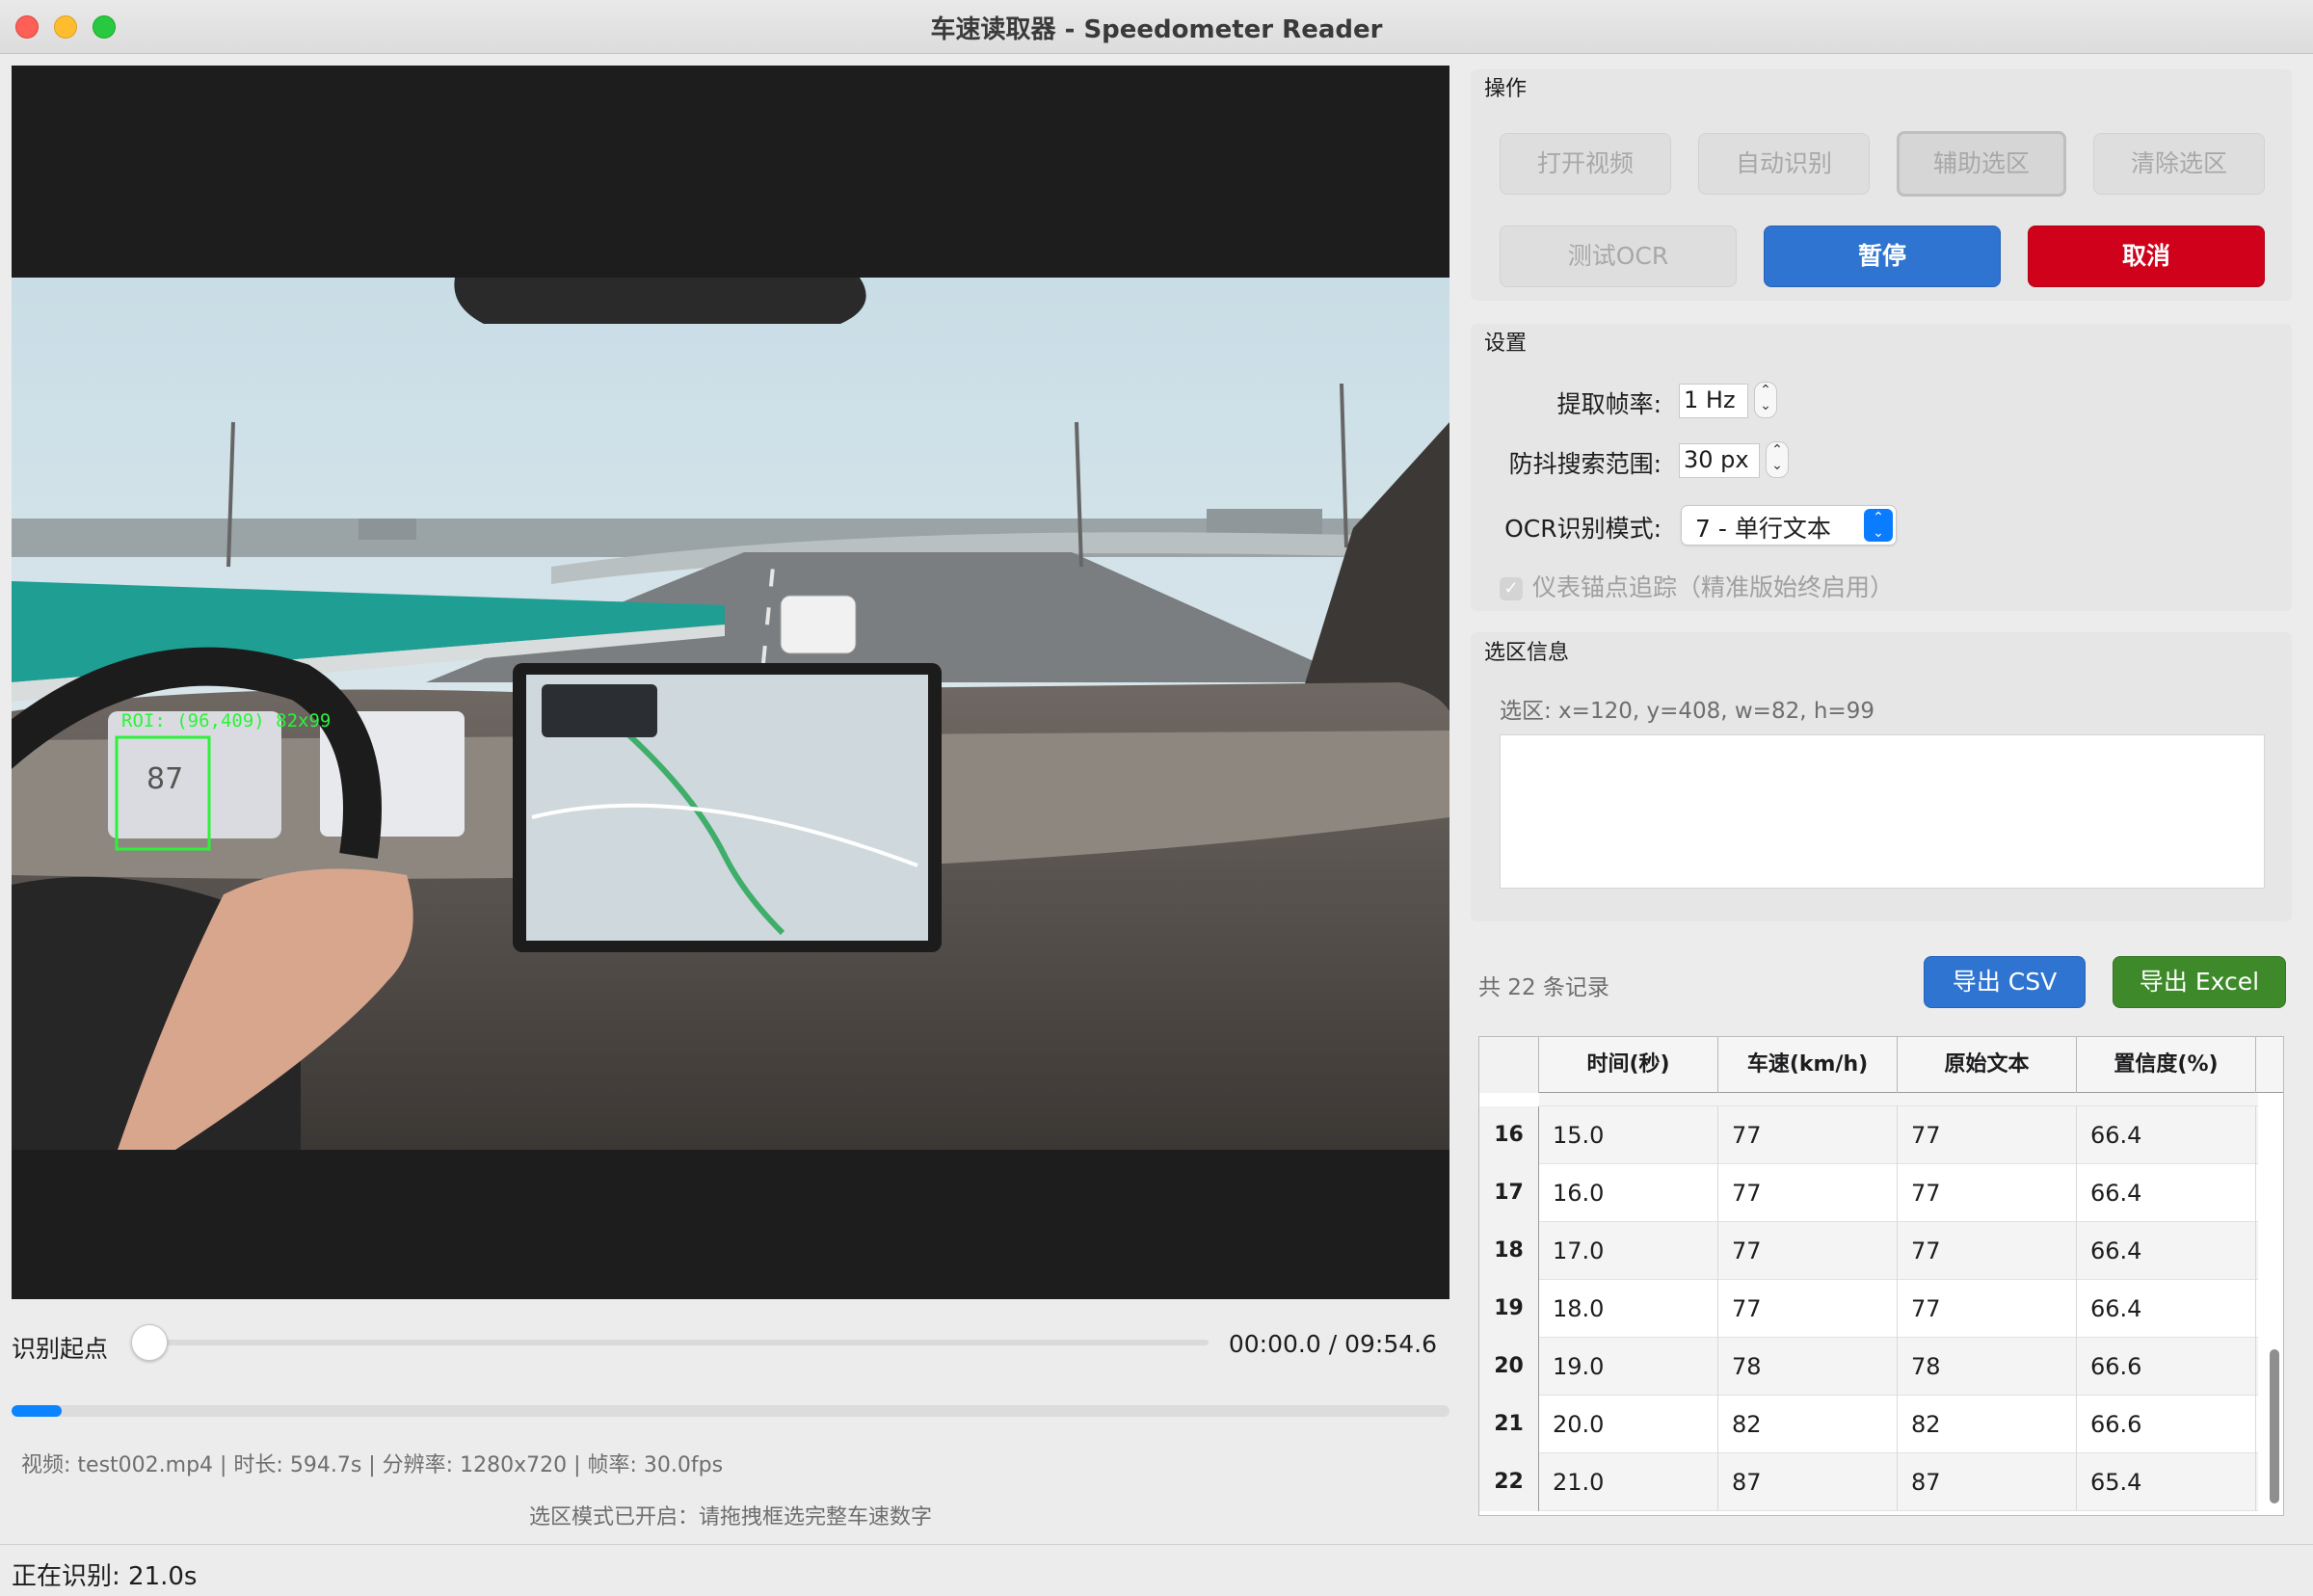  What do you see at coordinates (1988, 1065) in the screenshot?
I see `column-header-raw: 原始文本` at bounding box center [1988, 1065].